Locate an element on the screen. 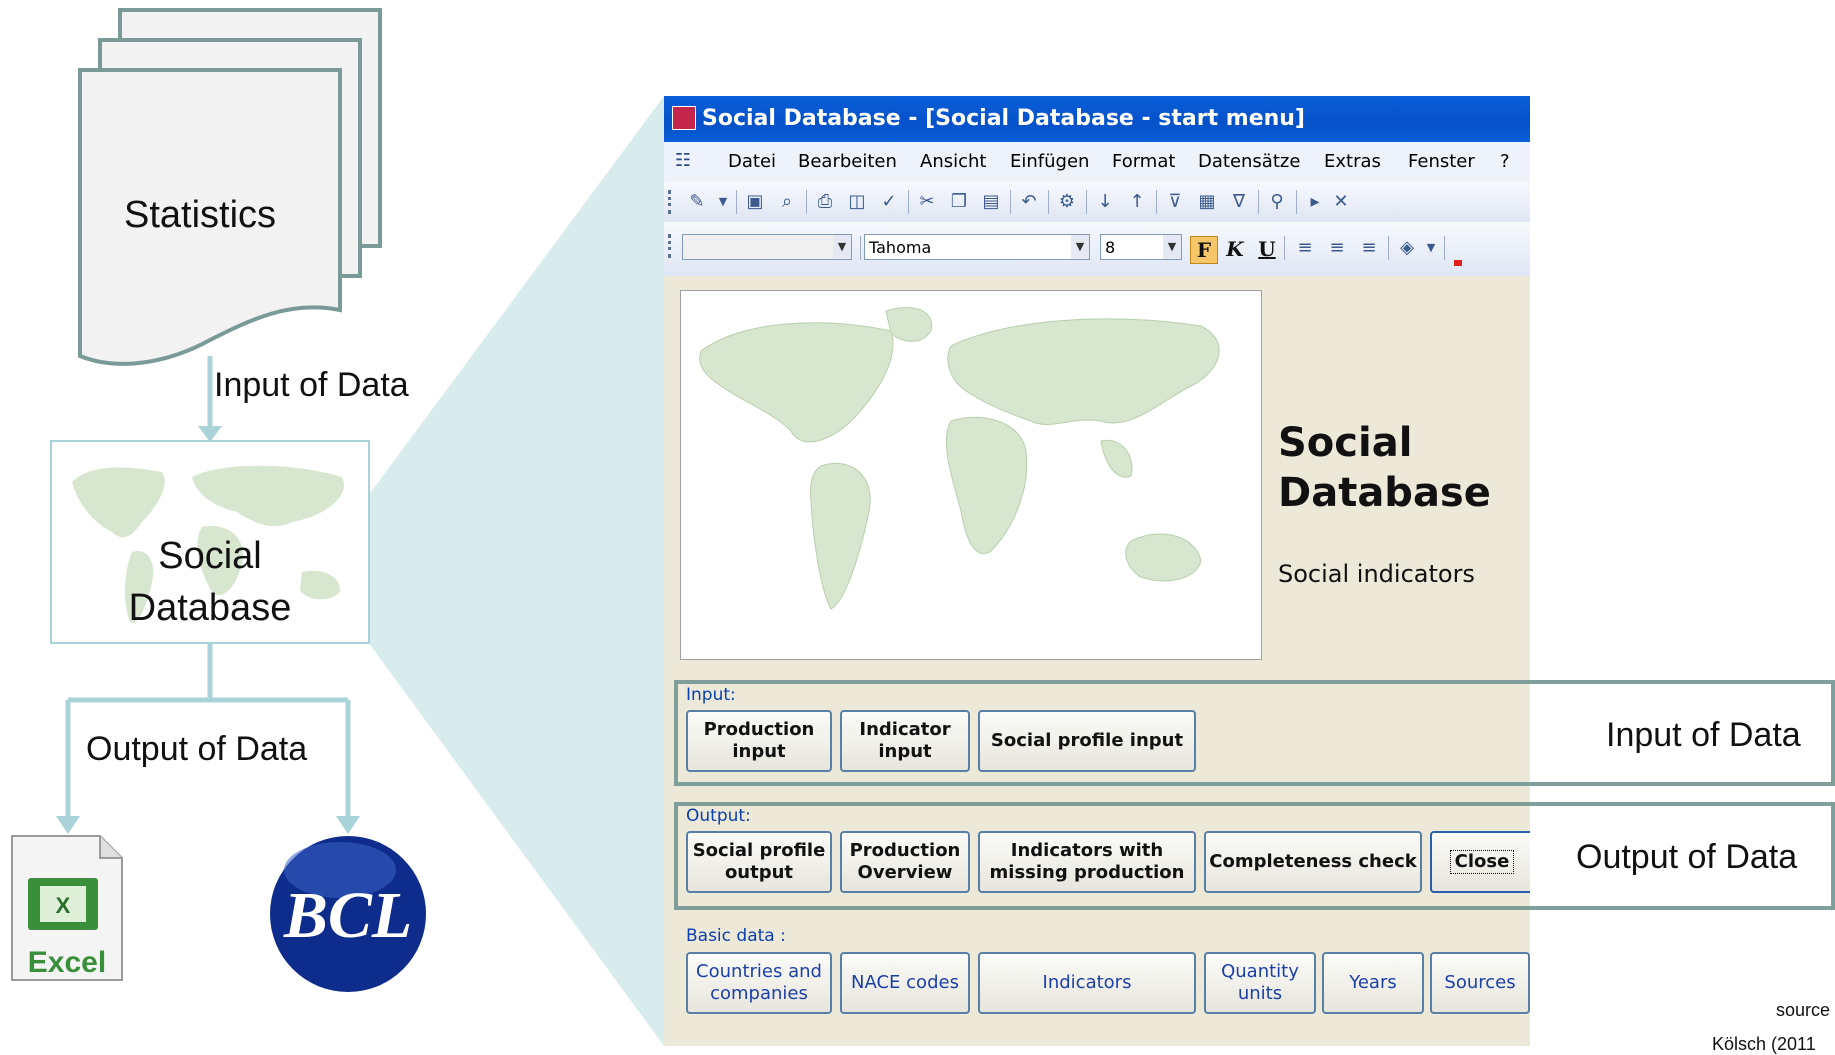  align-right-icon: ≡ is located at coordinates (1369, 248).